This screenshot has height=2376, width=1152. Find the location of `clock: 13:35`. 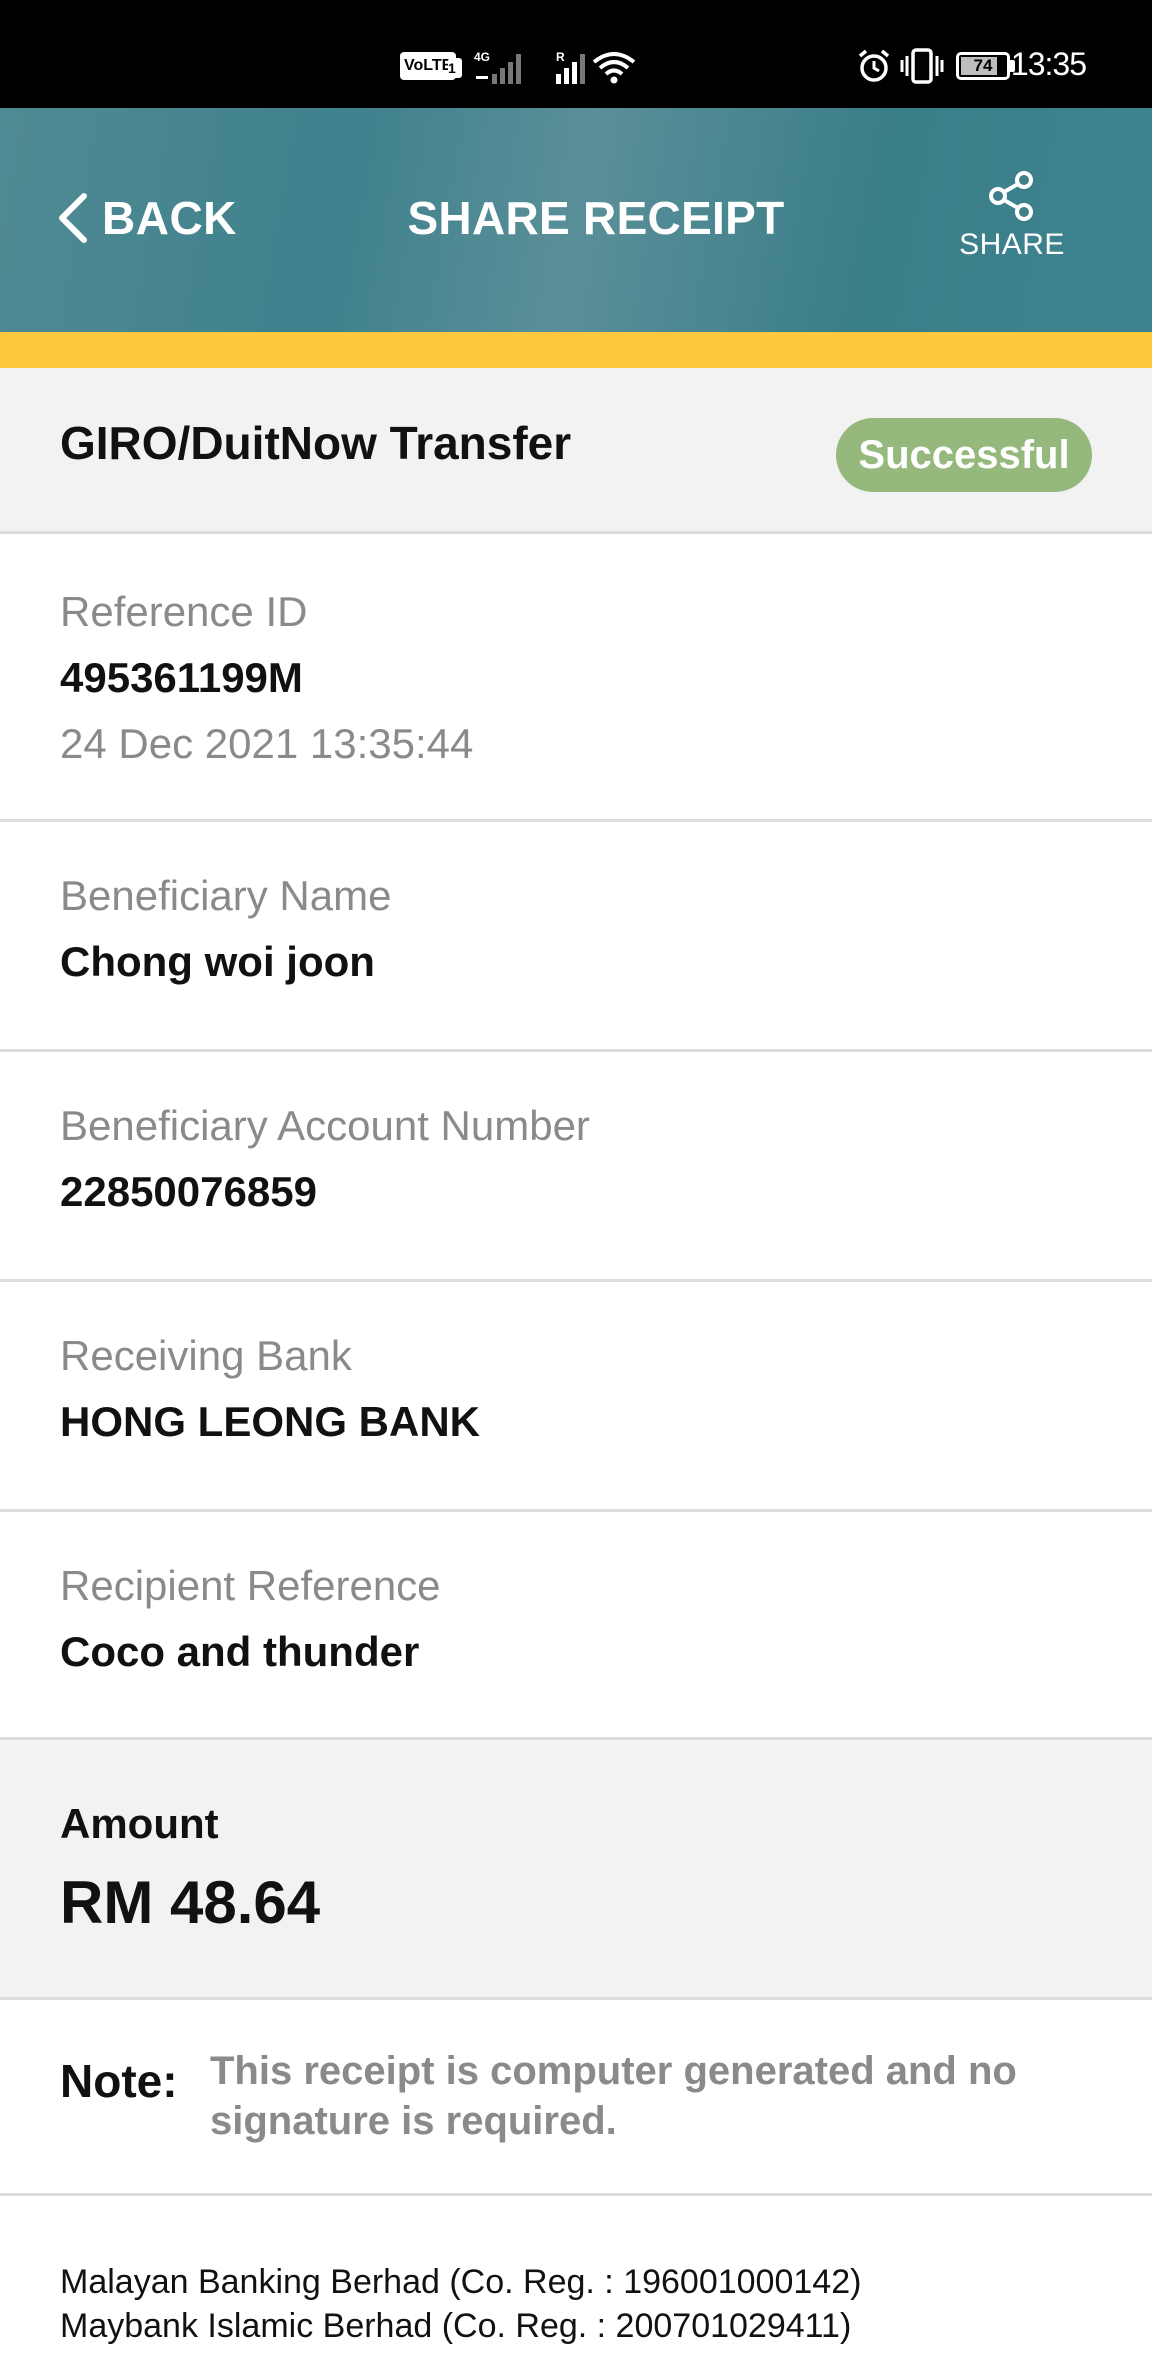

clock: 13:35 is located at coordinates (1048, 64).